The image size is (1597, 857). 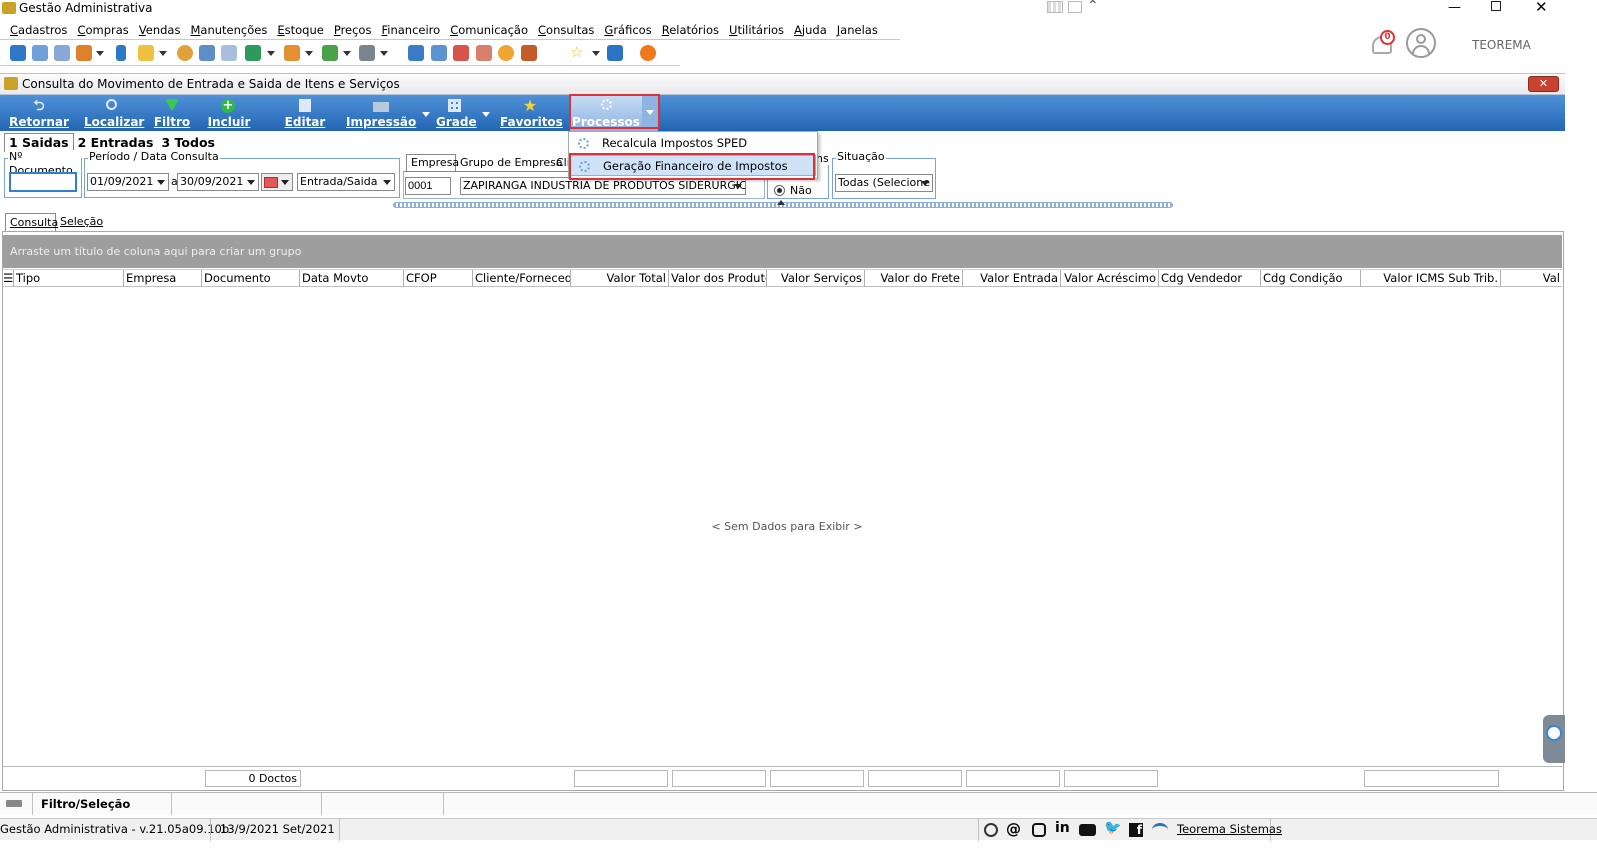 What do you see at coordinates (1013, 829) in the screenshot?
I see `email-icon: @` at bounding box center [1013, 829].